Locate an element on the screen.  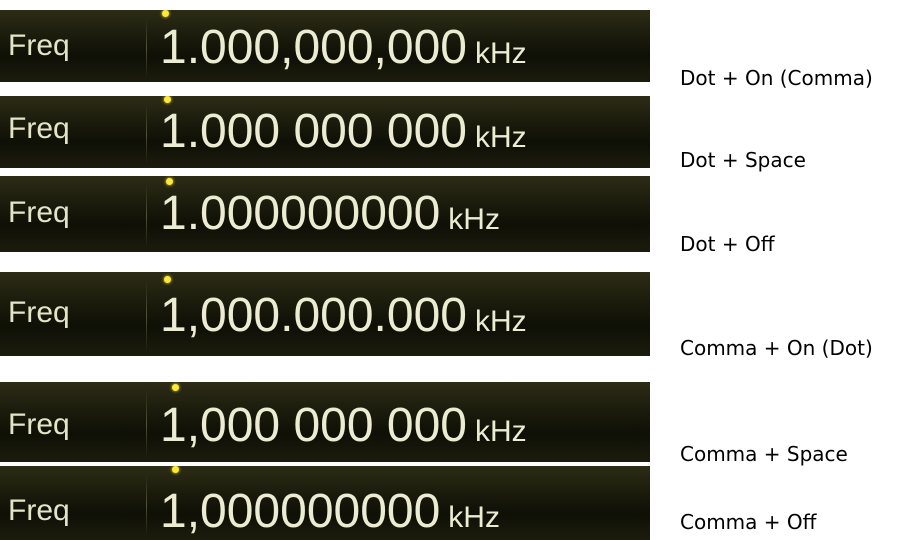
frequency-display-dot-on-comma: Freq 1.000,000,000 kHz is located at coordinates (325, 46).